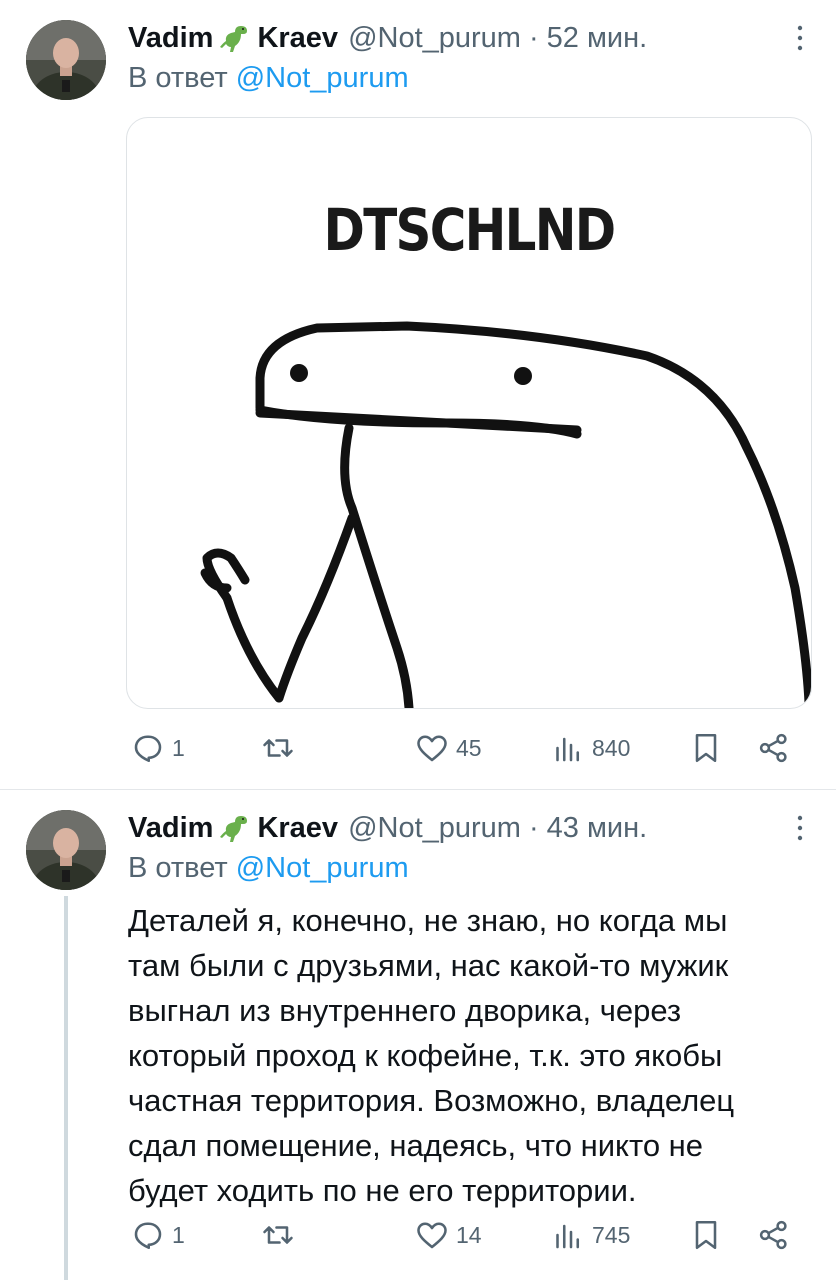 This screenshot has width=836, height=1280. Describe the element at coordinates (425, 1055) in the screenshot. I see `tweet-text-line: который проход к кофейне, т.к. это якобы` at that location.